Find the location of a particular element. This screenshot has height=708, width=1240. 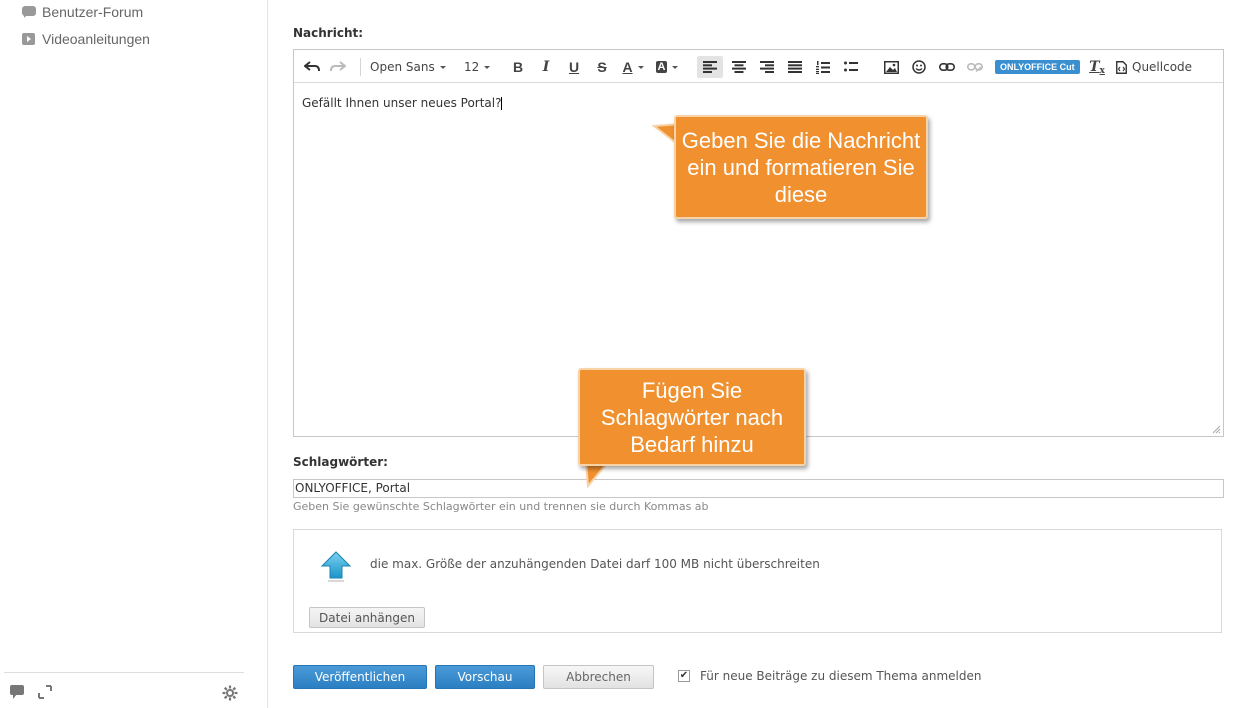

callout-tags-text: Fügen Sie Schlagwörter nach Bedarf hinzu is located at coordinates (692, 417).